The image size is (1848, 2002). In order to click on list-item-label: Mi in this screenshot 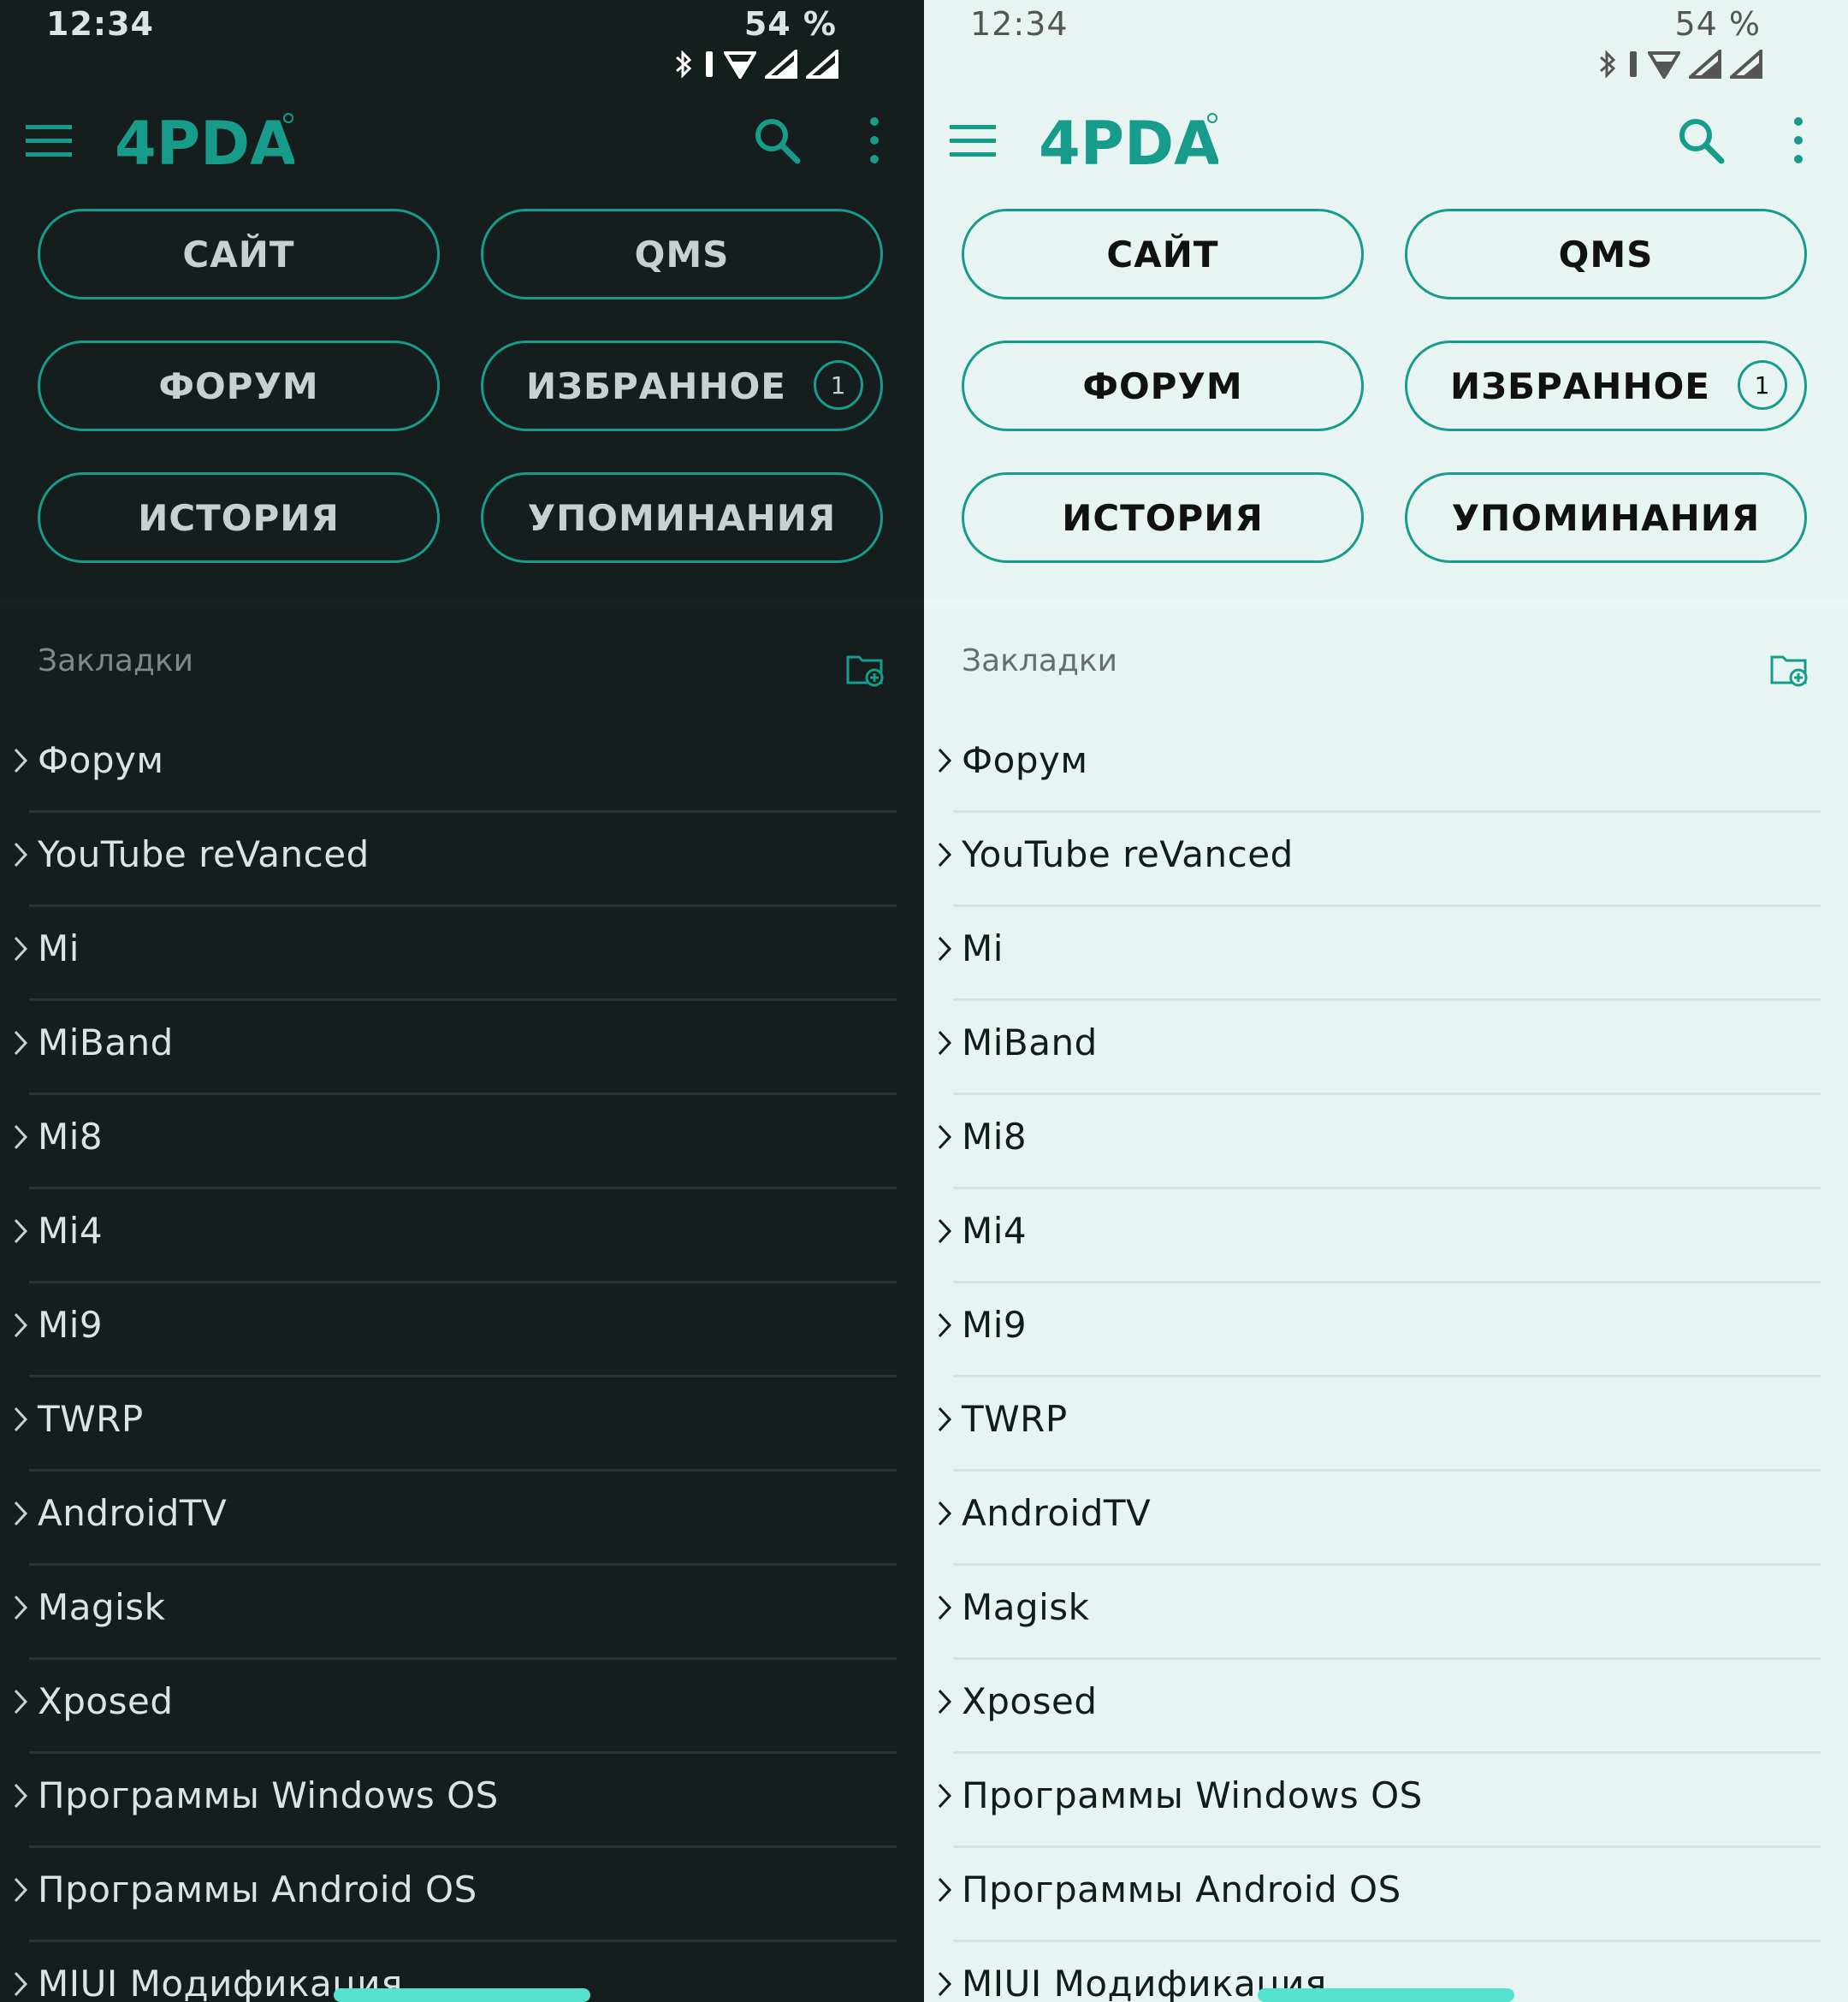, I will do `click(59, 948)`.